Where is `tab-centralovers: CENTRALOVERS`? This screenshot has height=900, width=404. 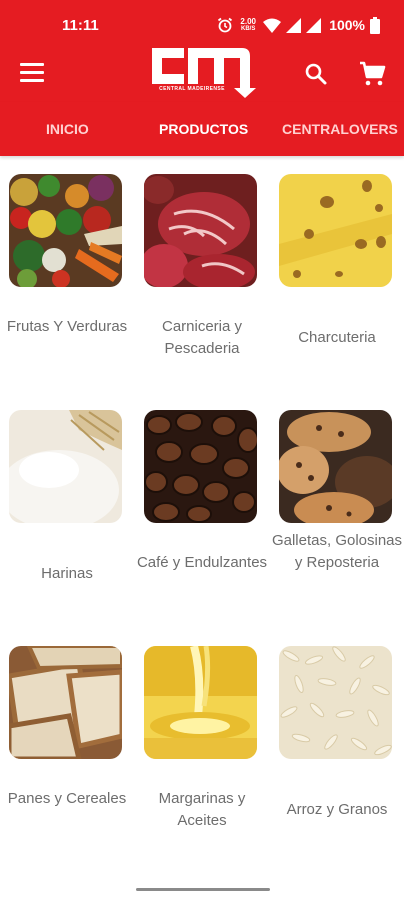 tab-centralovers: CENTRALOVERS is located at coordinates (340, 129).